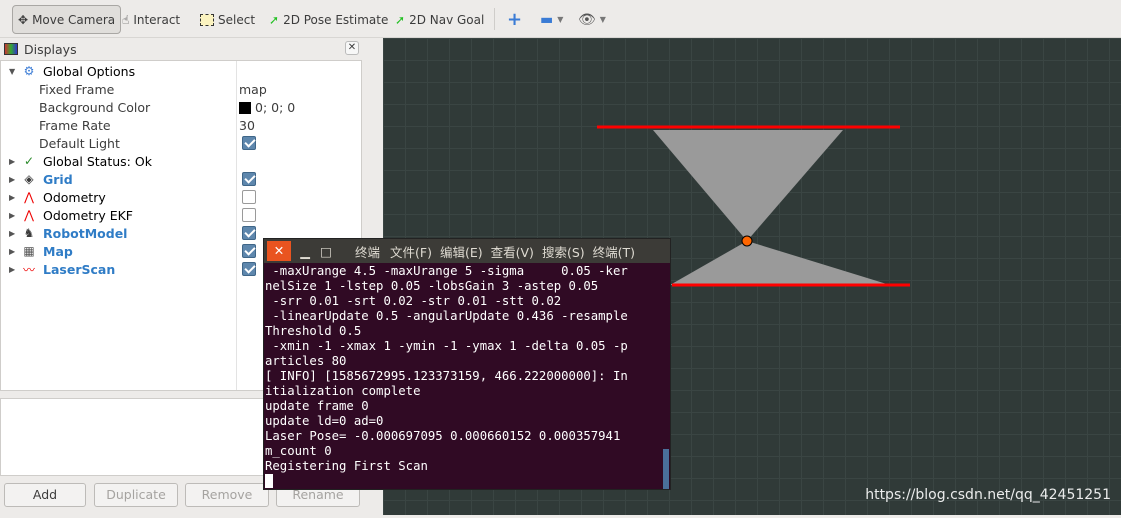  Describe the element at coordinates (367, 251) in the screenshot. I see `menu-terminal: 终端` at that location.